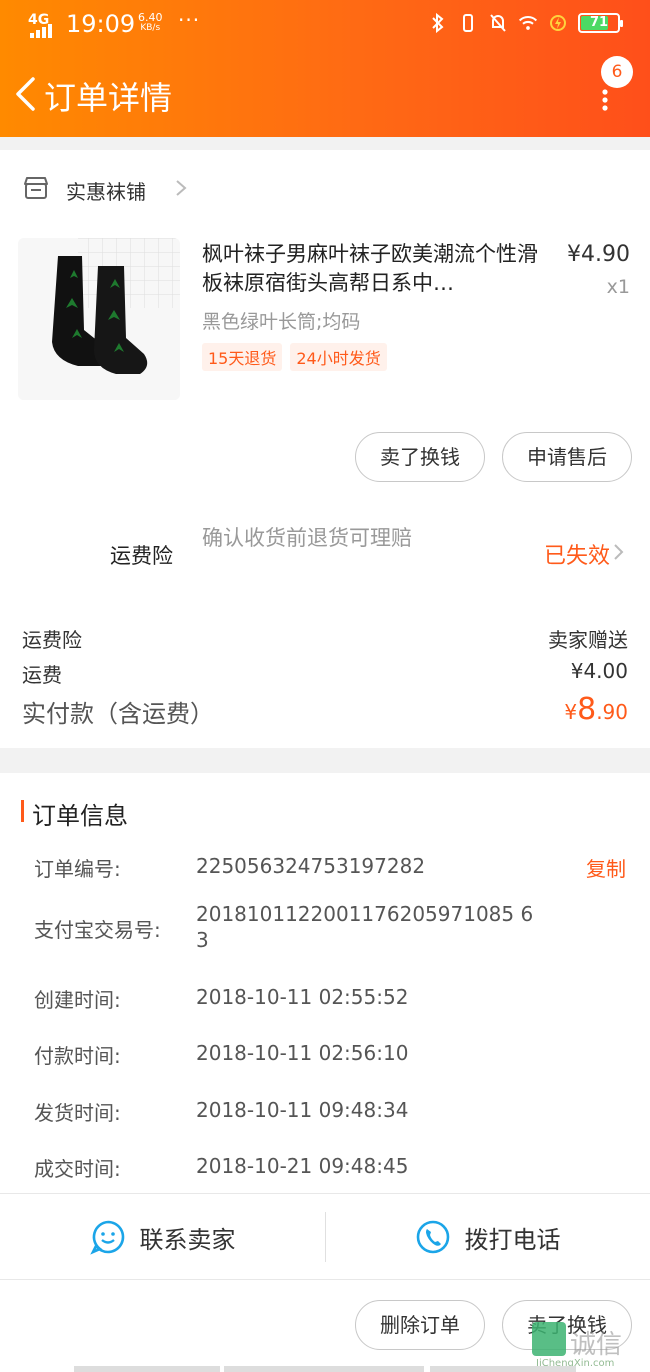  Describe the element at coordinates (605, 100) in the screenshot. I see `more-vertical-icon` at that location.